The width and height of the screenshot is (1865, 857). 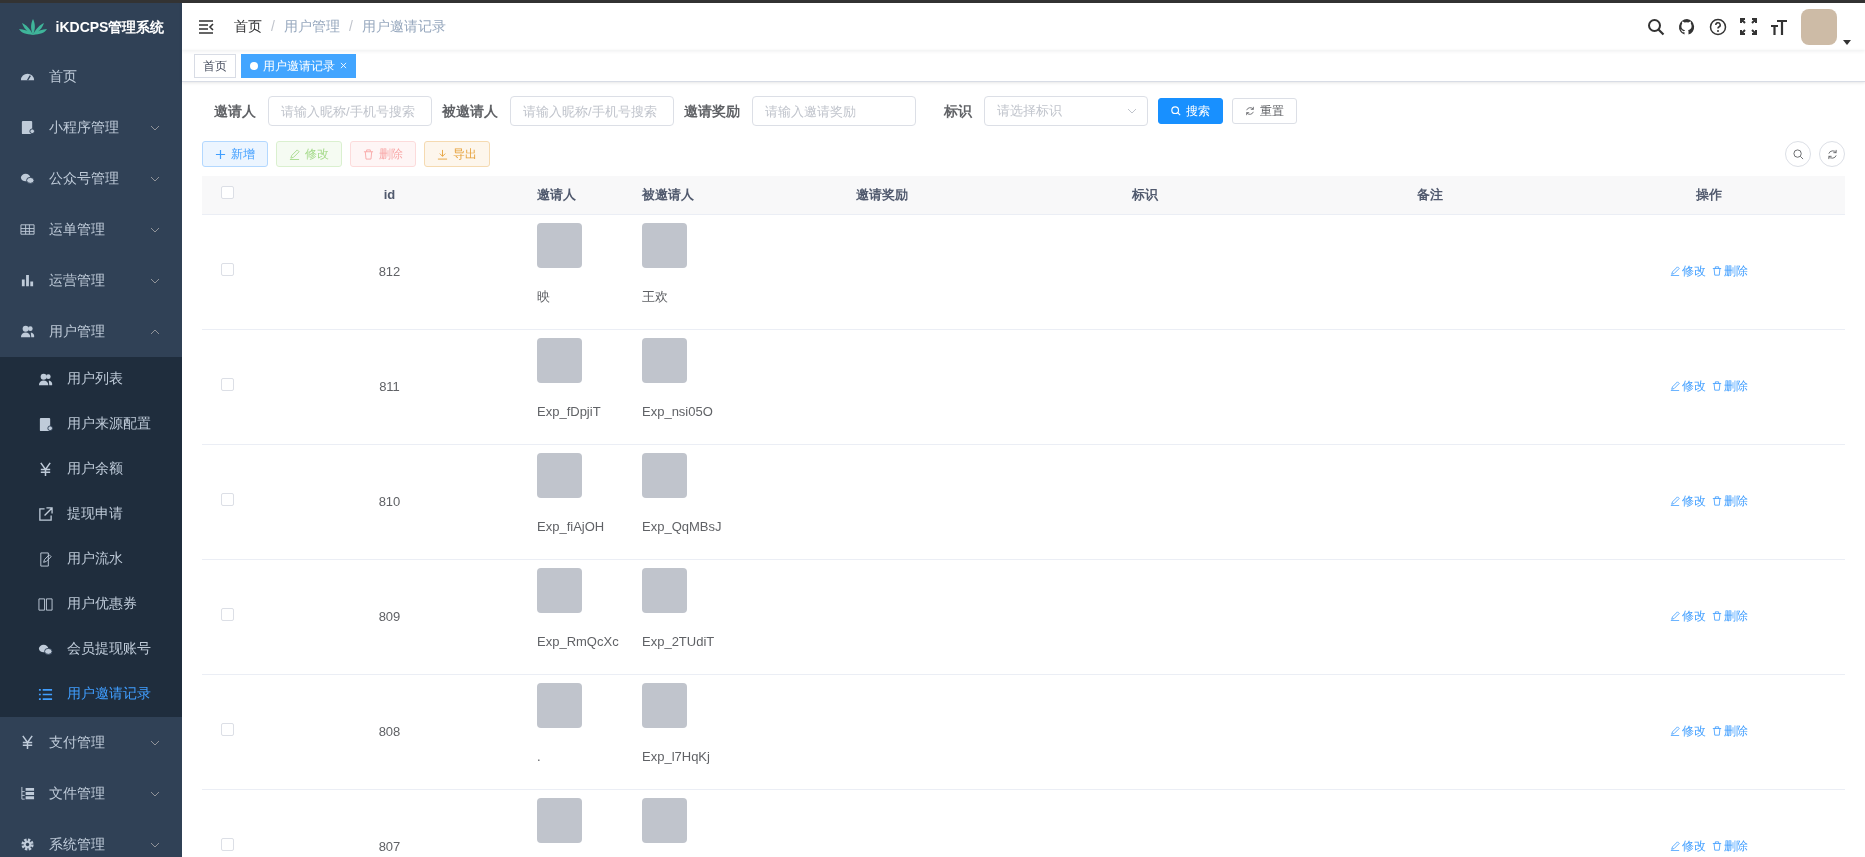 What do you see at coordinates (27, 127) in the screenshot?
I see `document-icon` at bounding box center [27, 127].